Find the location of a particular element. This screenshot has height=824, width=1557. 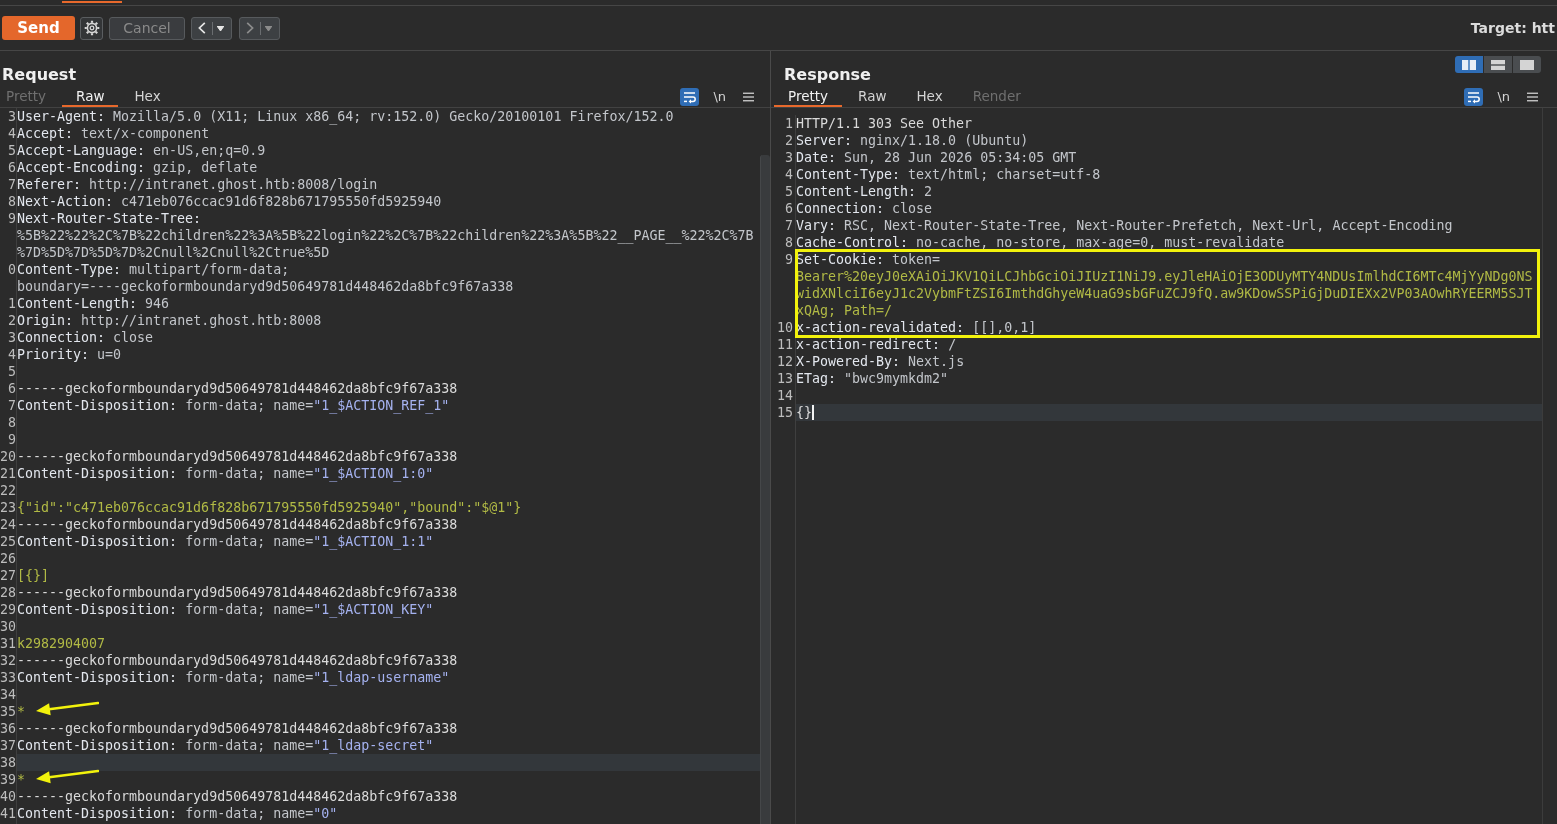

line-number: 21 is located at coordinates (8, 473).